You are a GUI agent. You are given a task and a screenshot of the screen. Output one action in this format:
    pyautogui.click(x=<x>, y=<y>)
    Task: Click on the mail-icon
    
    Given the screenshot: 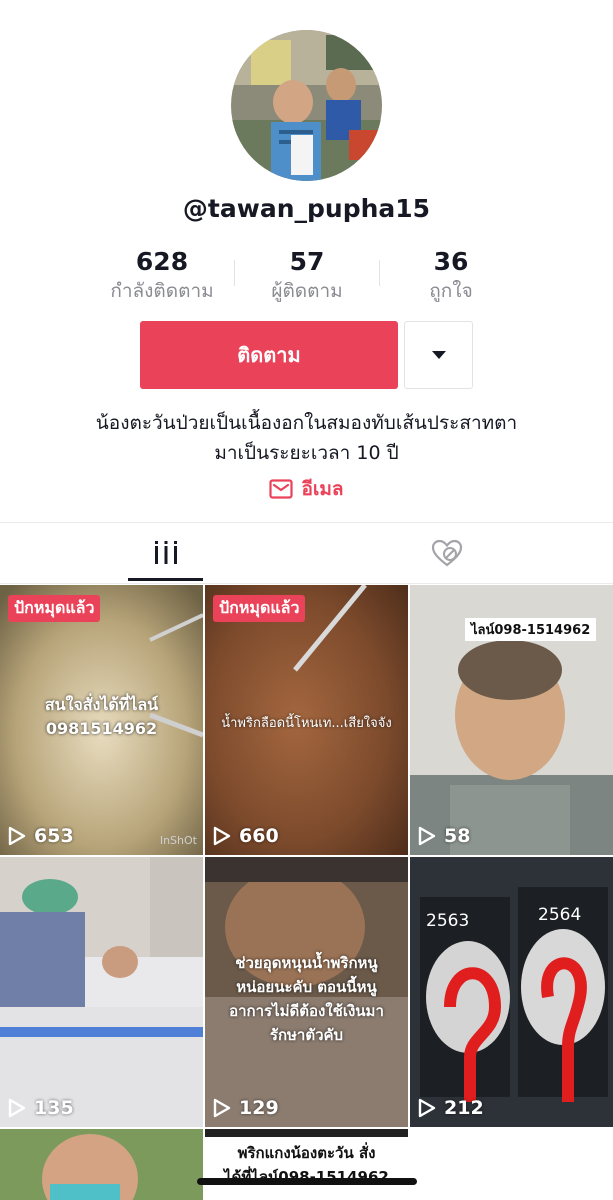 What is the action you would take?
    pyautogui.click(x=281, y=489)
    